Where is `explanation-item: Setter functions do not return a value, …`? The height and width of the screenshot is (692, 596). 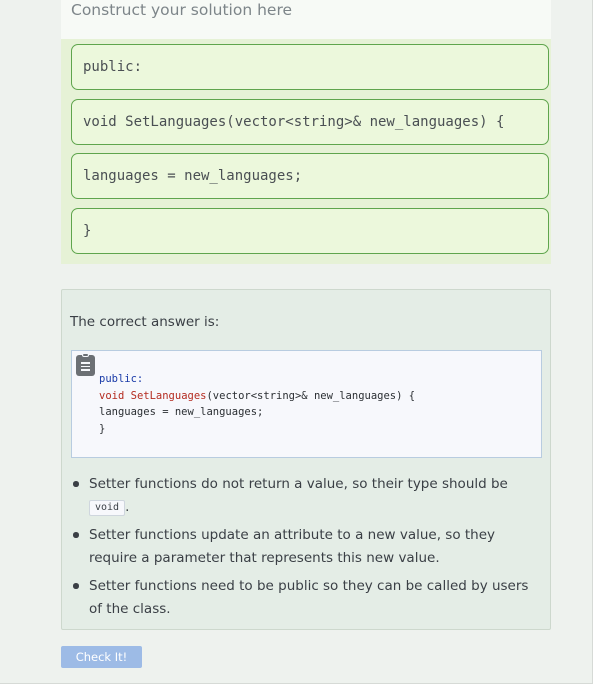 explanation-item: Setter functions do not return a value, … is located at coordinates (308, 495).